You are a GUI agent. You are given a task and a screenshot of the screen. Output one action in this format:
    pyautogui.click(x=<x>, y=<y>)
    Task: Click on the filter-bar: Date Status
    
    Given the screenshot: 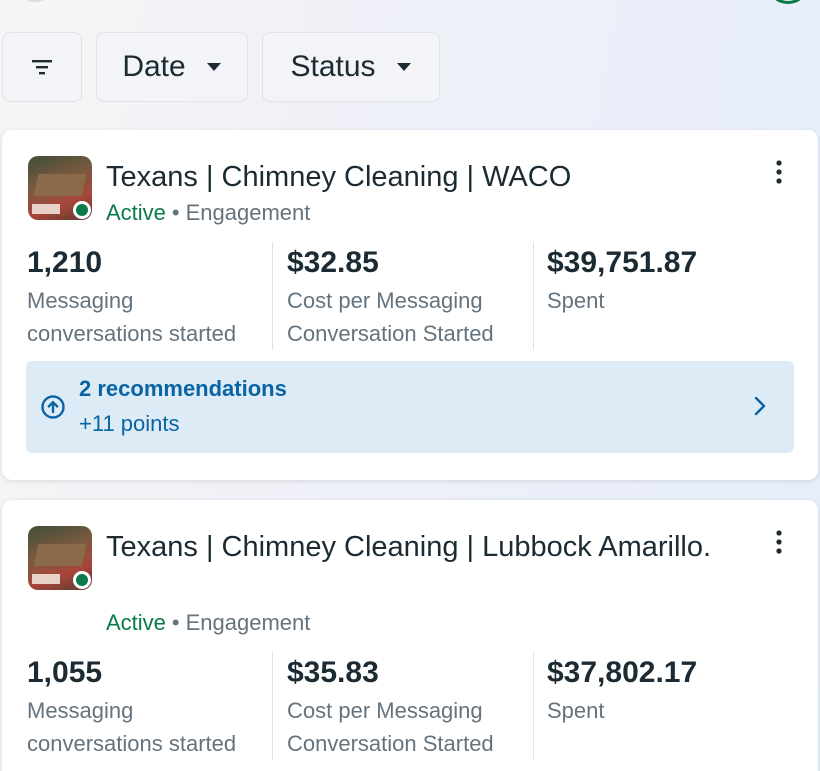 What is the action you would take?
    pyautogui.click(x=410, y=67)
    